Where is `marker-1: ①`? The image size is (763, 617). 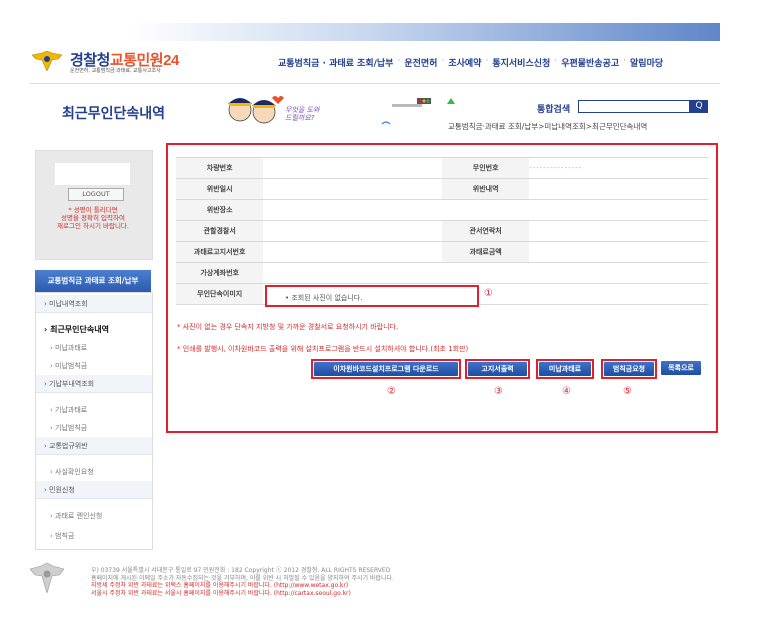
marker-1: ① is located at coordinates (488, 293).